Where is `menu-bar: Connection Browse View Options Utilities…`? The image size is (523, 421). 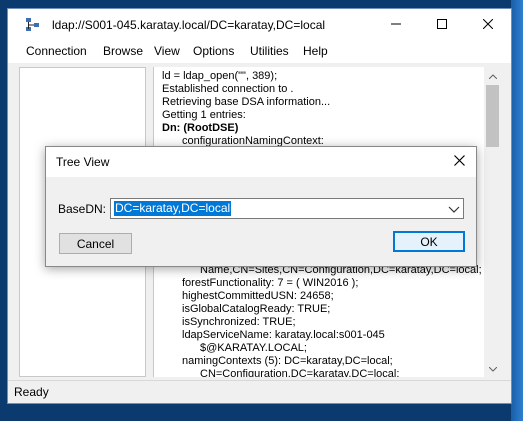 menu-bar: Connection Browse View Options Utilities… is located at coordinates (259, 51).